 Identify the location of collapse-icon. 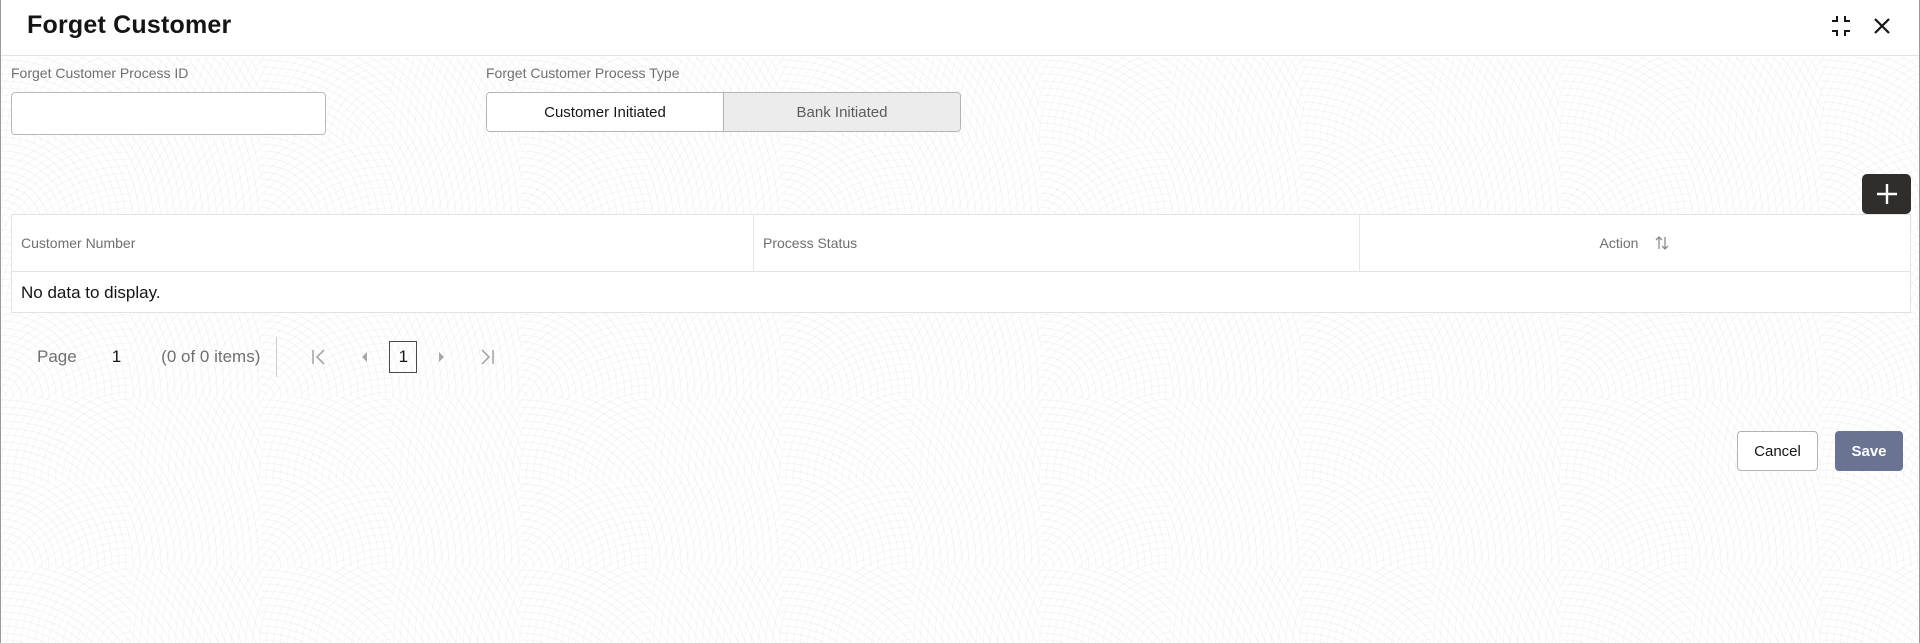
(1841, 26).